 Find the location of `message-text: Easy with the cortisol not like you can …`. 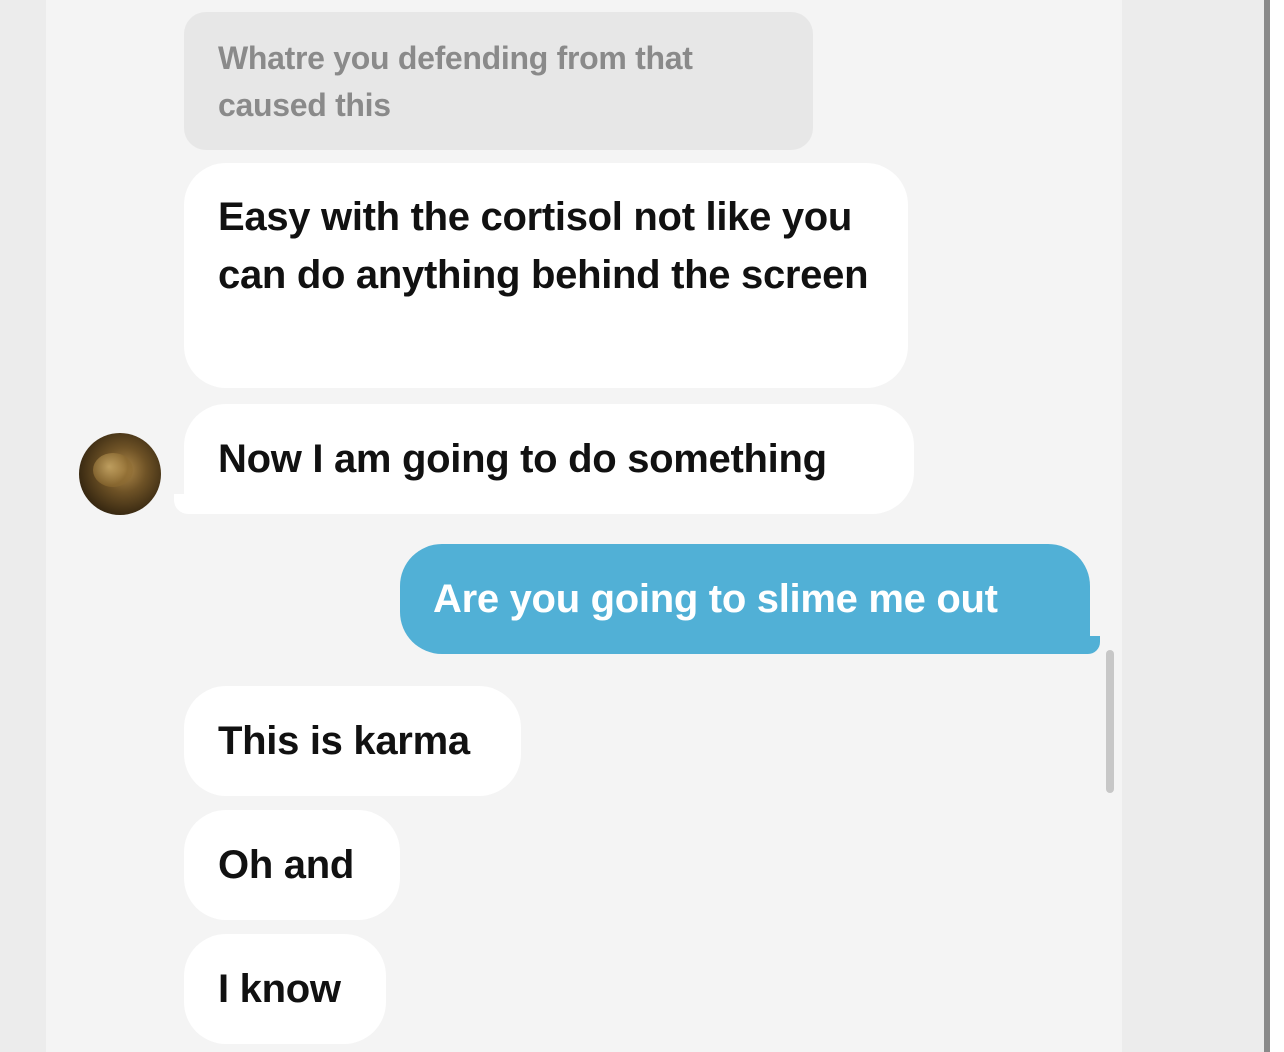

message-text: Easy with the cortisol not like you can … is located at coordinates (543, 246).